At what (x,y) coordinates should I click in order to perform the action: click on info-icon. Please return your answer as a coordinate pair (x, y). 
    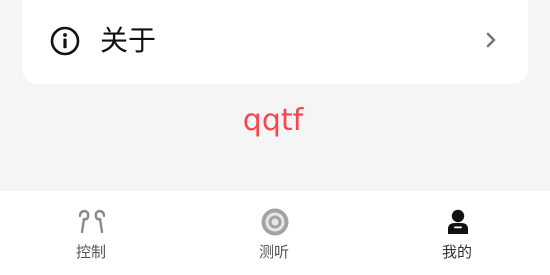
    Looking at the image, I should click on (65, 41).